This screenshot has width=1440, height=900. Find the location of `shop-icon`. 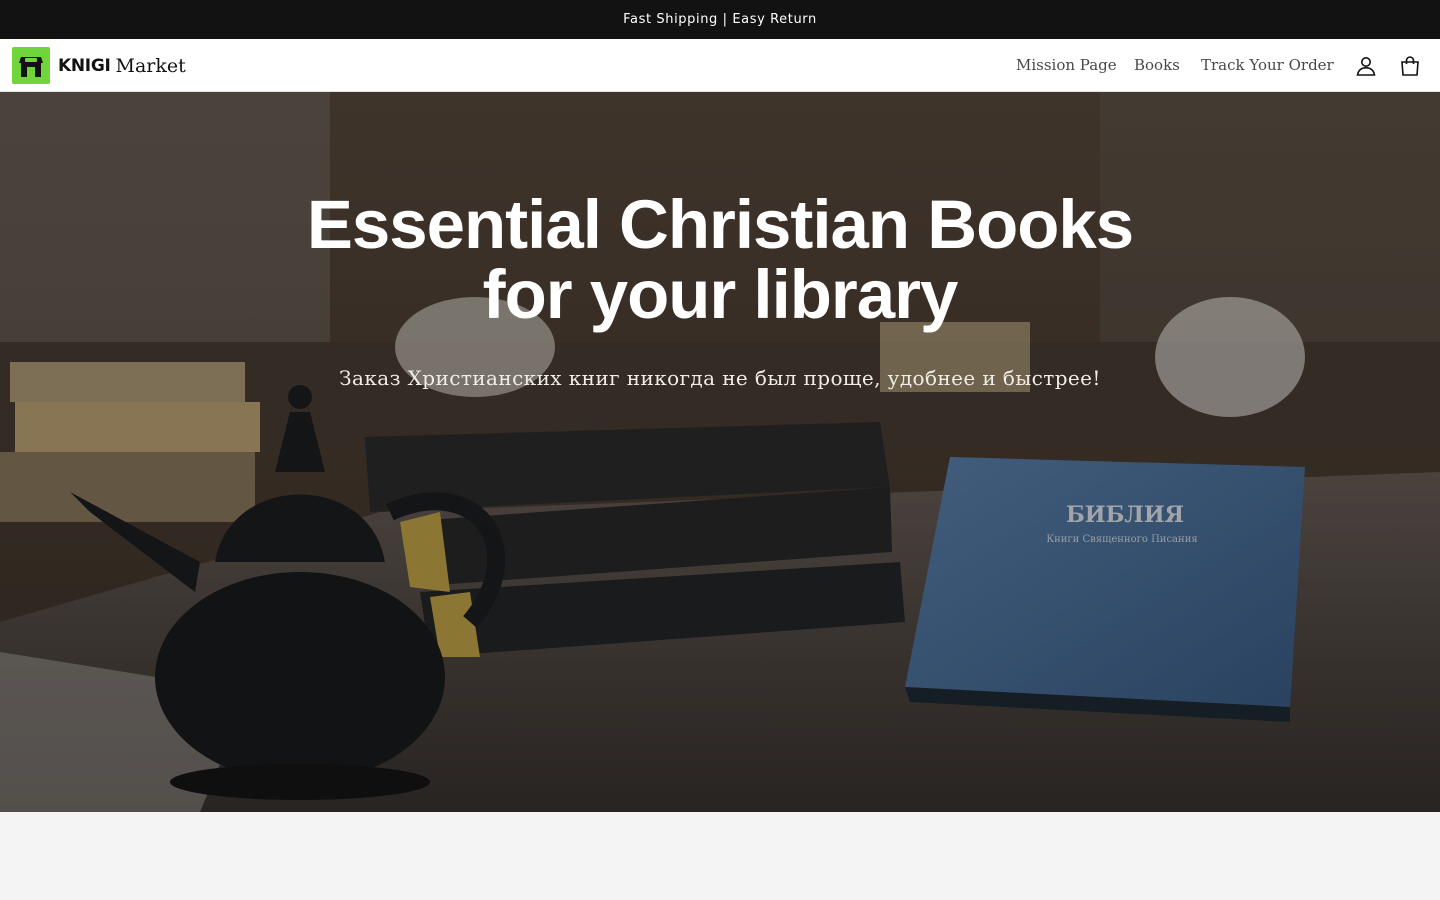

shop-icon is located at coordinates (31, 65).